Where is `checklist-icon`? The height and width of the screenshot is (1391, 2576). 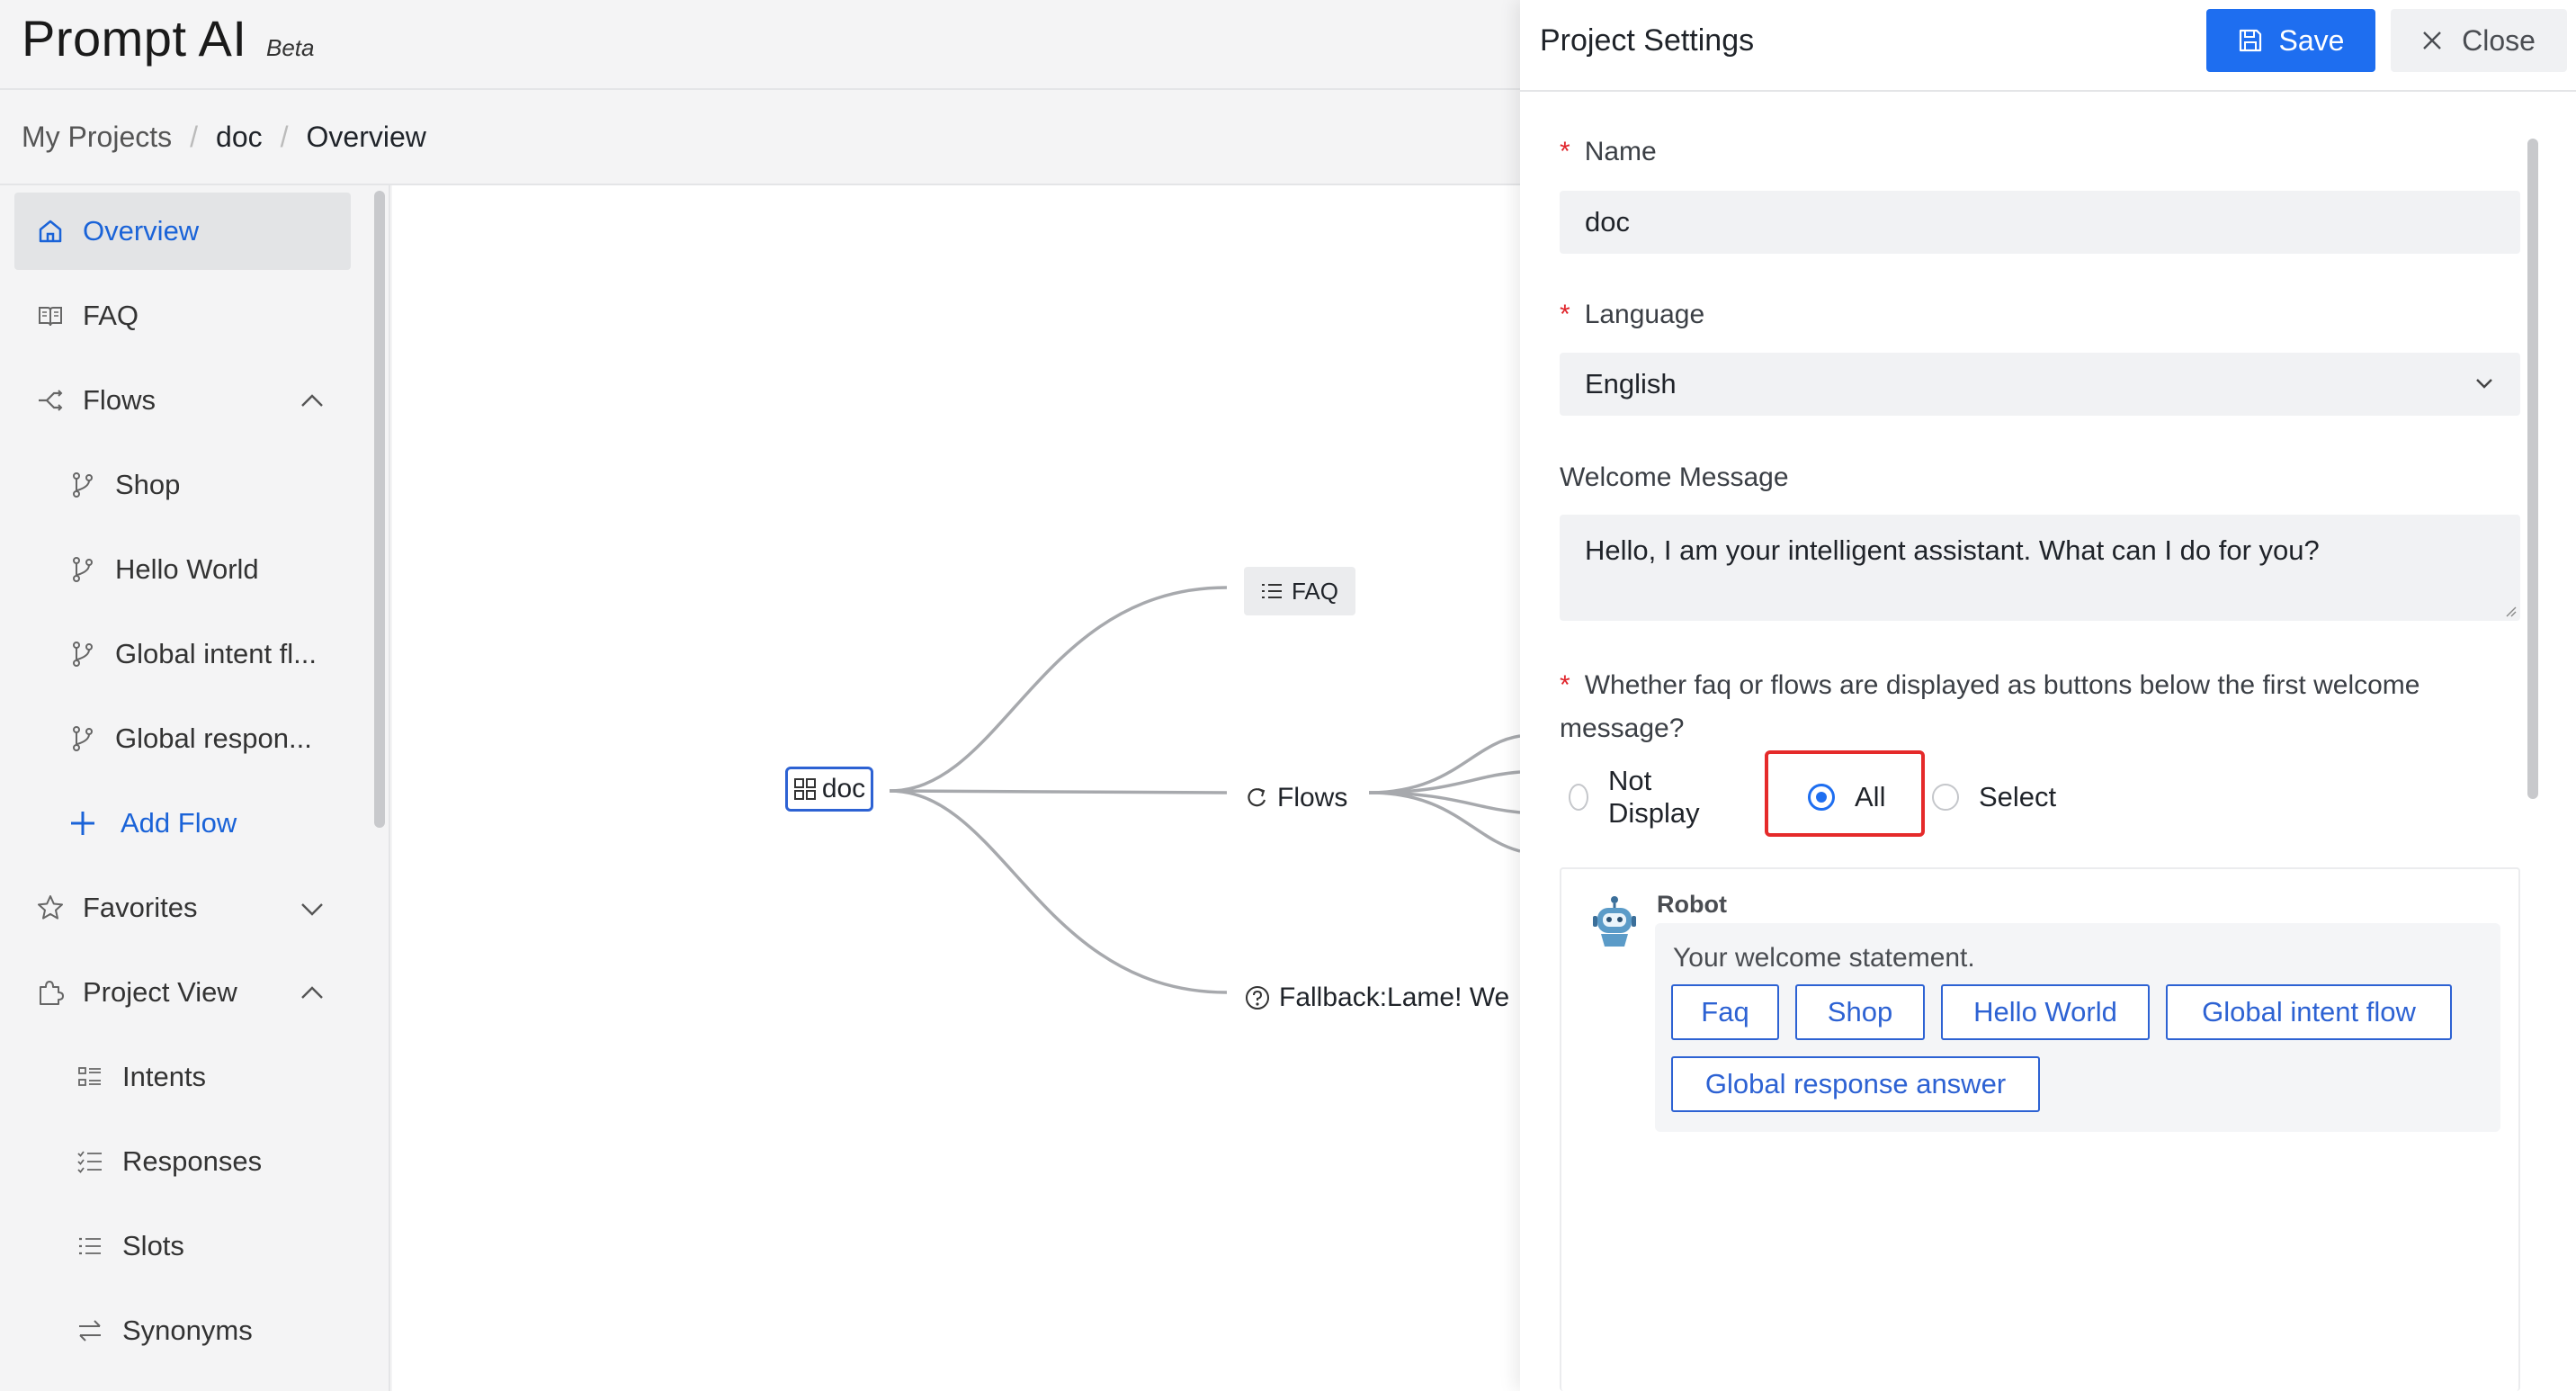 checklist-icon is located at coordinates (89, 1162).